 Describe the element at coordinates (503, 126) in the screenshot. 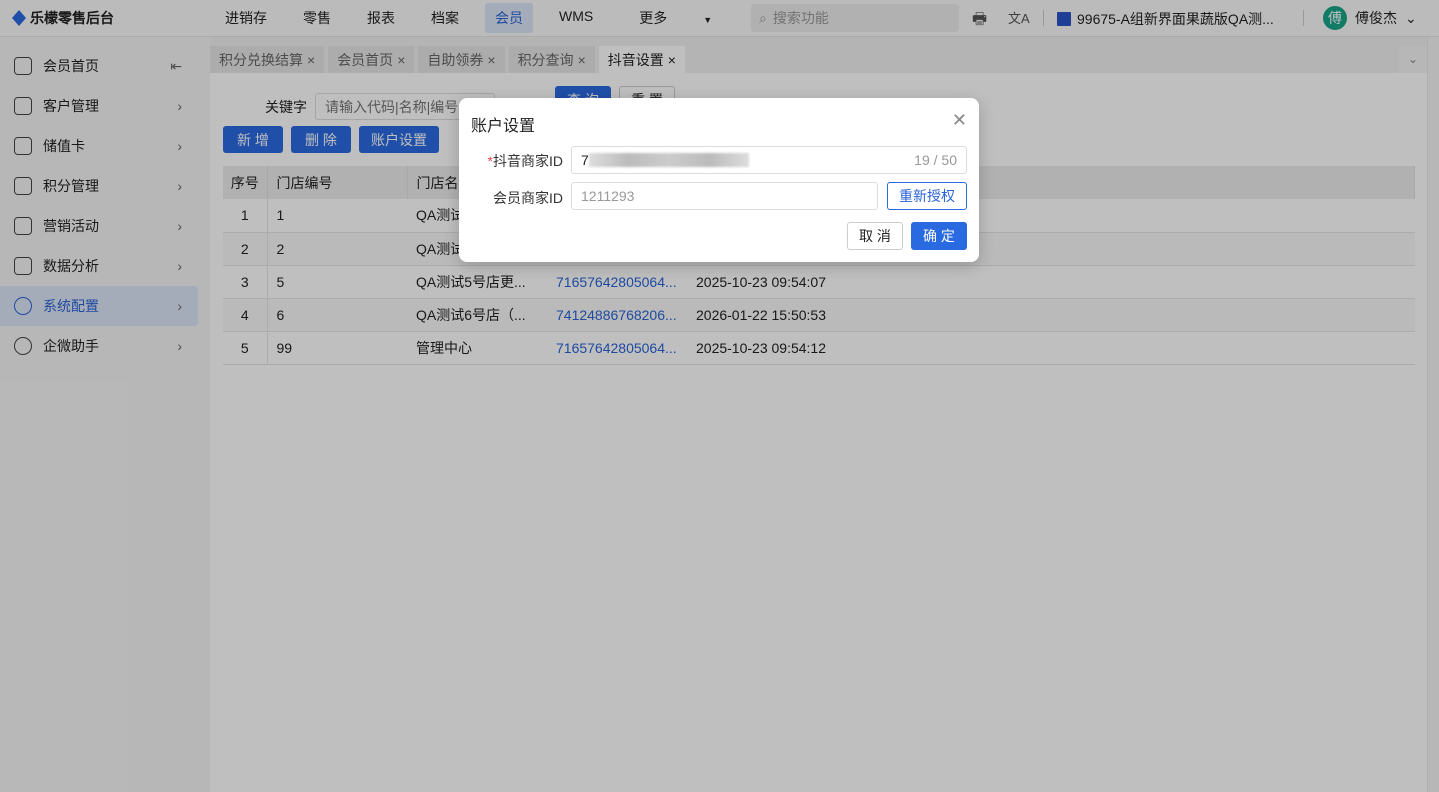

I see `dialog-title: 账户设置` at that location.